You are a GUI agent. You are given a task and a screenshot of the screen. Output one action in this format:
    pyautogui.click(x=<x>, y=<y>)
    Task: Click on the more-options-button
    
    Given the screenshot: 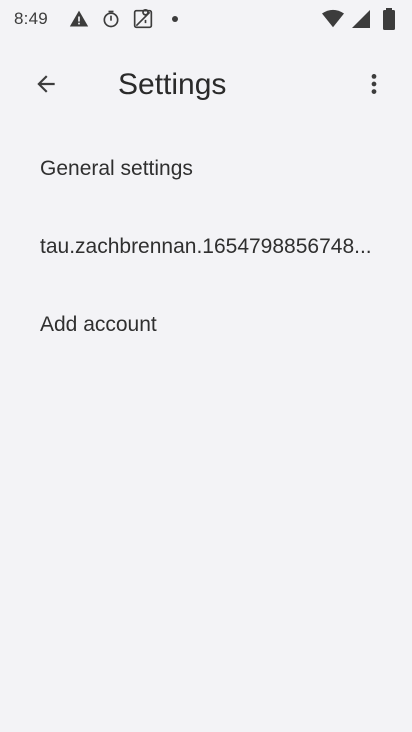 What is the action you would take?
    pyautogui.click(x=374, y=86)
    